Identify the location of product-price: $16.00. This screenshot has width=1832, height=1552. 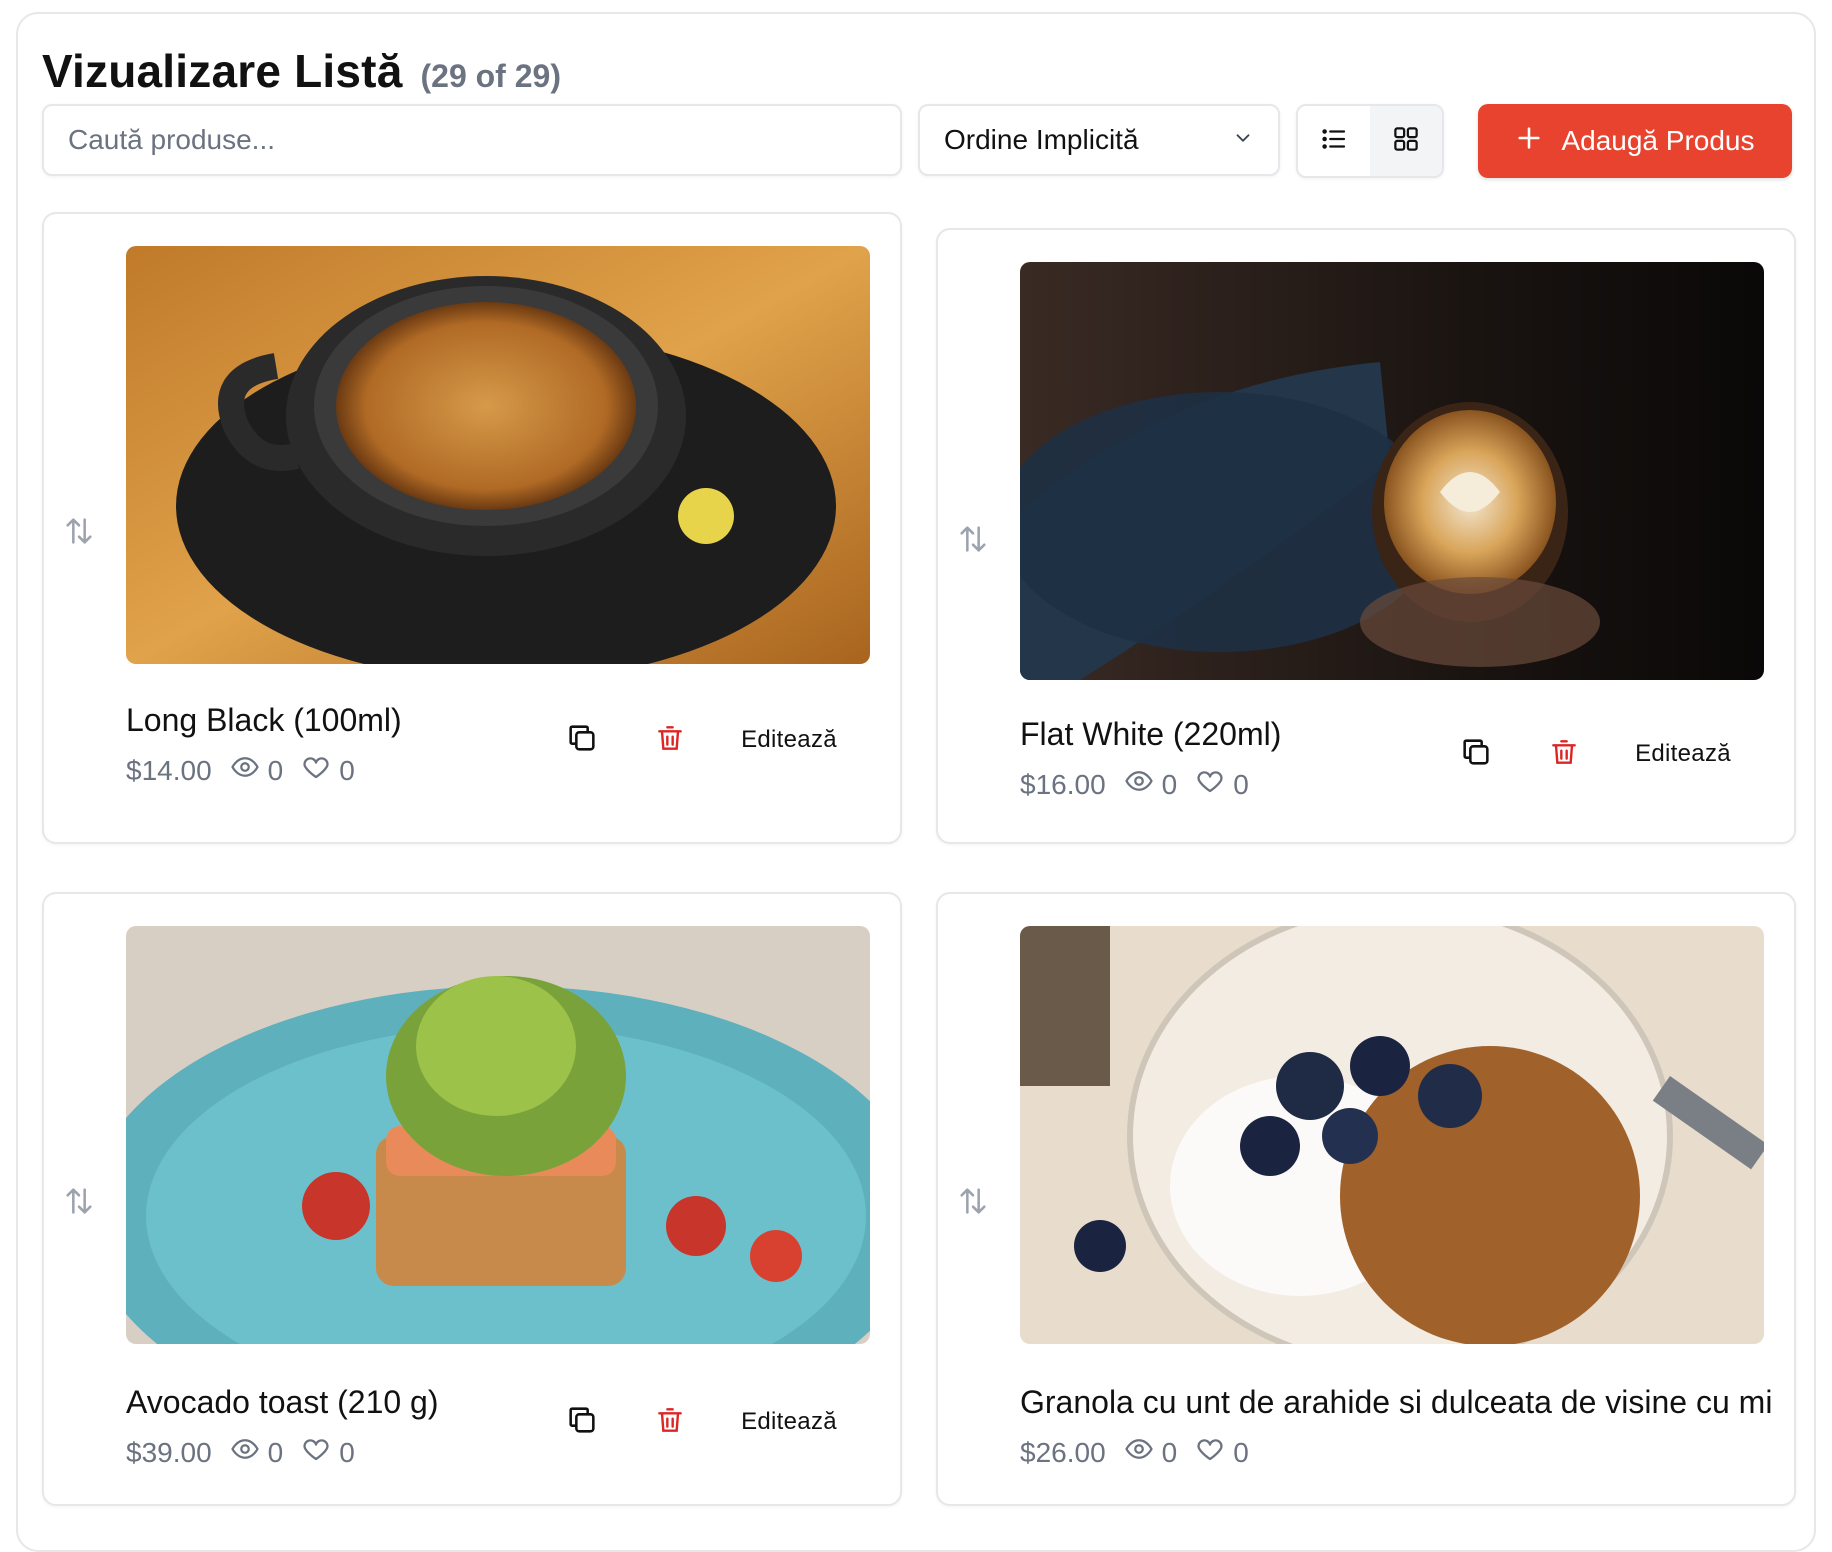
(1063, 784).